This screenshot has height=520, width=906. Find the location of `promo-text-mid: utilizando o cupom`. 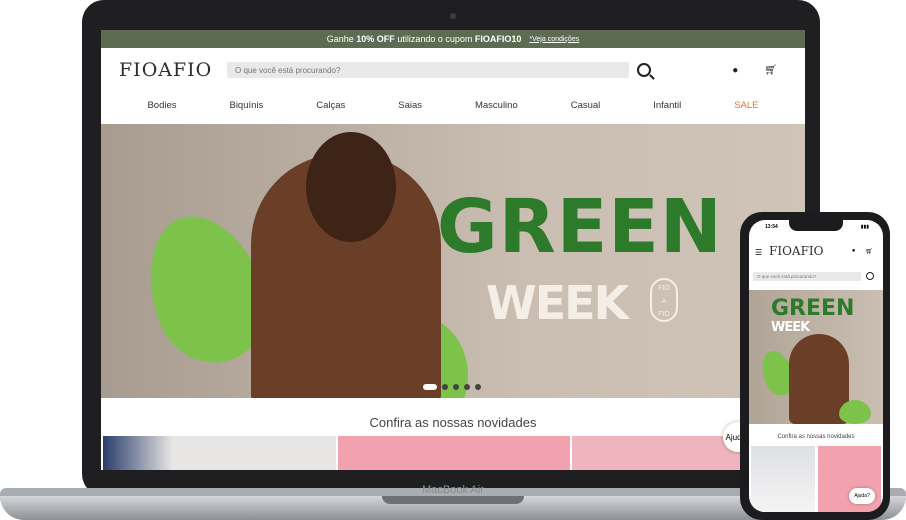

promo-text-mid: utilizando o cupom is located at coordinates (435, 39).